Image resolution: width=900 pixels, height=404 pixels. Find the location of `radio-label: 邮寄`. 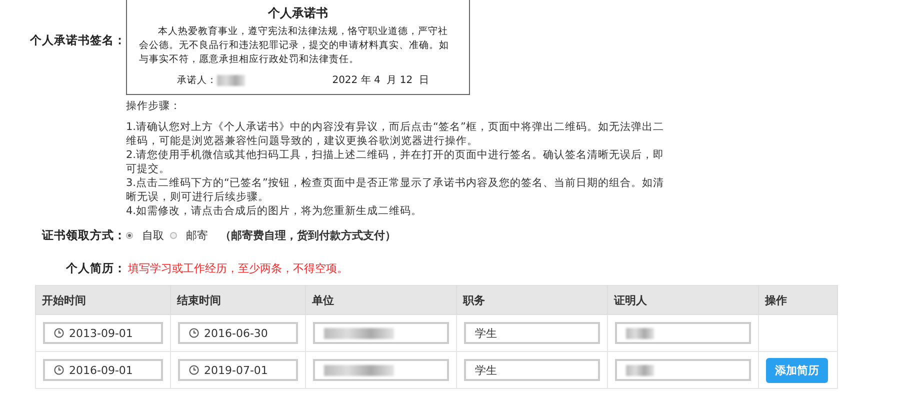

radio-label: 邮寄 is located at coordinates (197, 235).